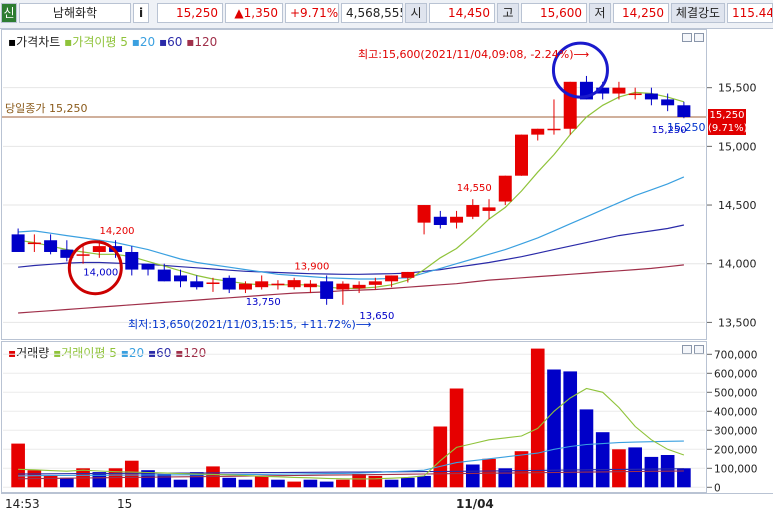  I want to click on current-price: 15,250, so click(190, 13).